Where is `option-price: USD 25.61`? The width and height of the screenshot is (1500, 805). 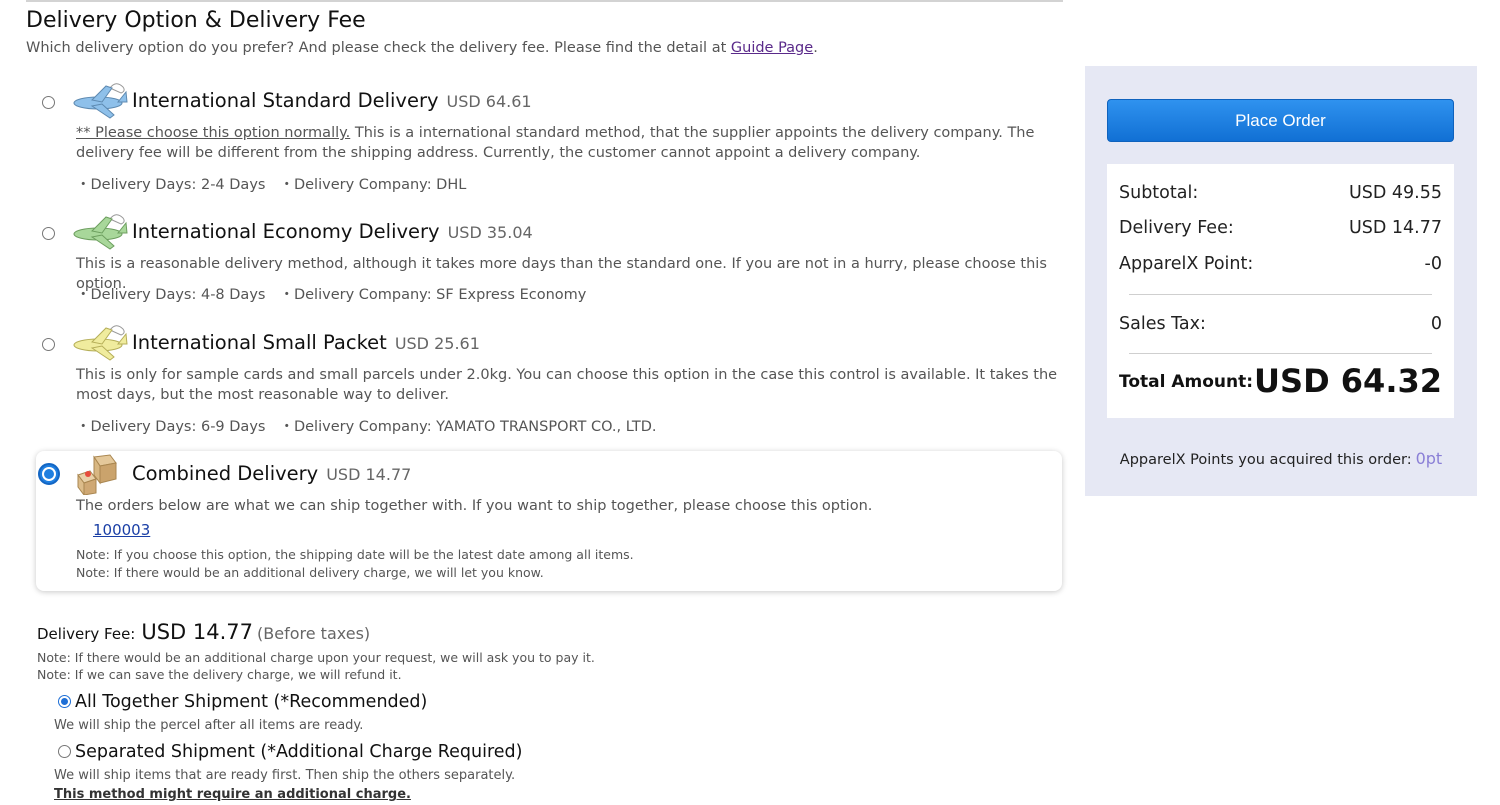
option-price: USD 25.61 is located at coordinates (437, 343).